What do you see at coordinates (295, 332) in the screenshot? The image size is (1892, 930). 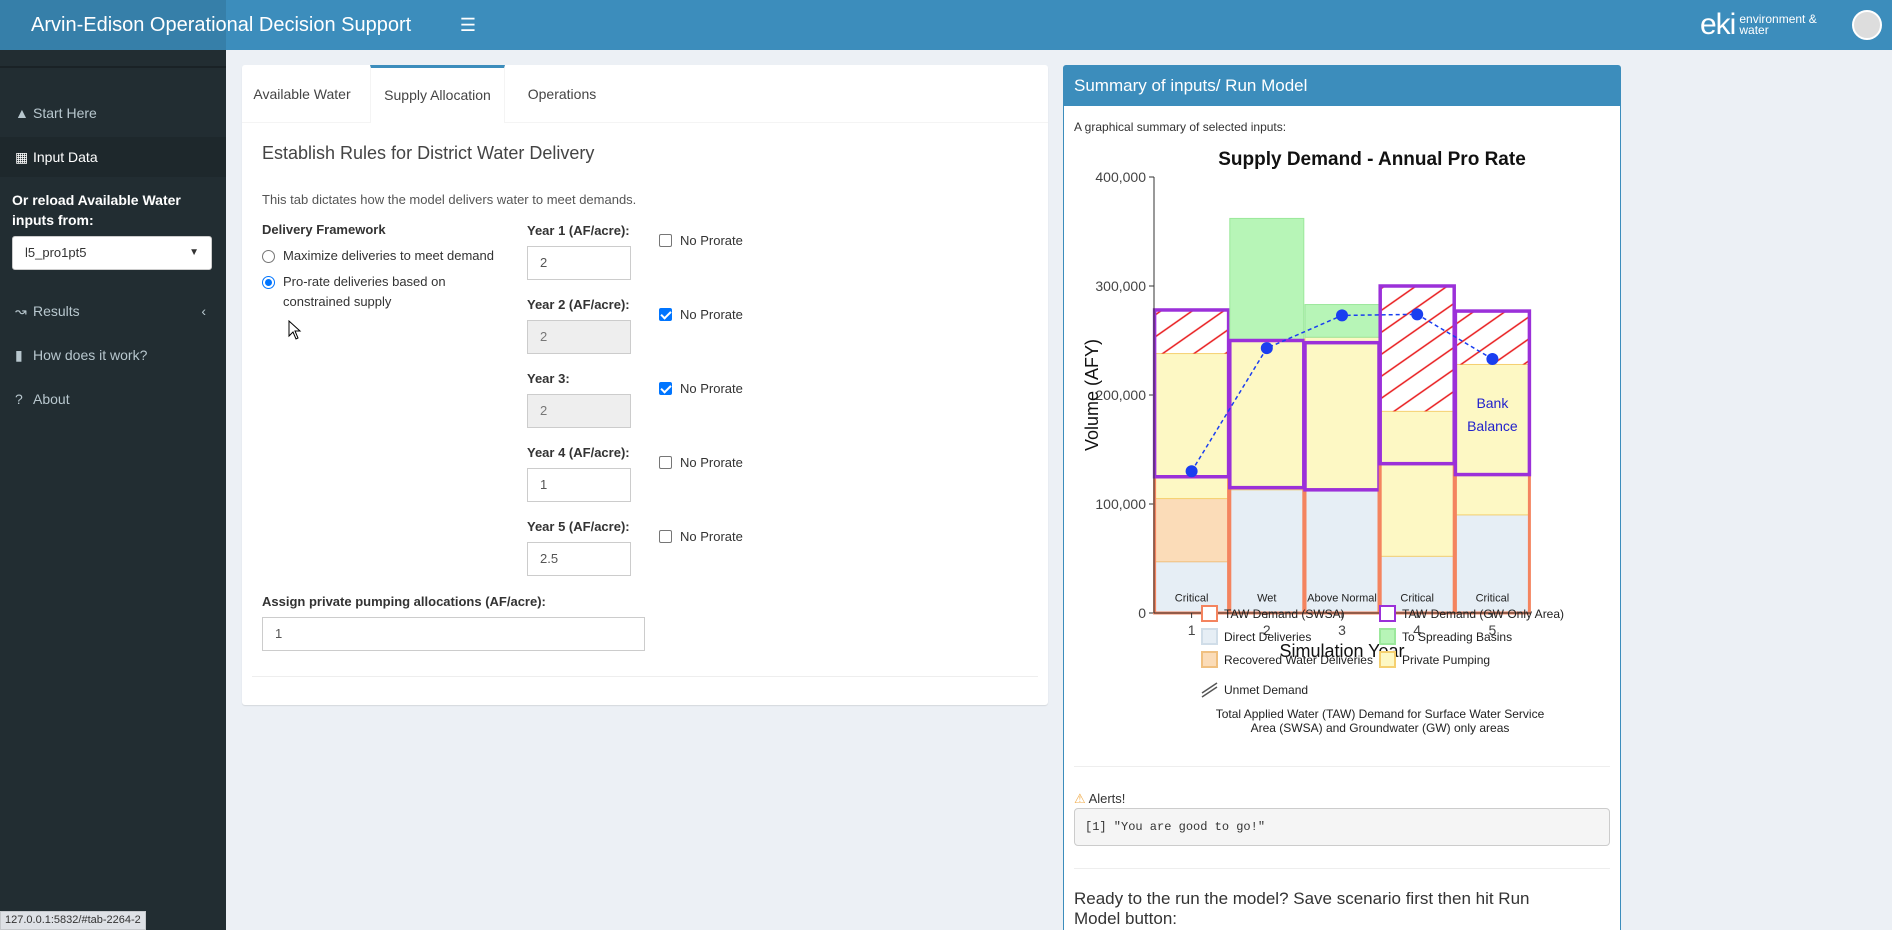 I see `mouse-cursor-icon` at bounding box center [295, 332].